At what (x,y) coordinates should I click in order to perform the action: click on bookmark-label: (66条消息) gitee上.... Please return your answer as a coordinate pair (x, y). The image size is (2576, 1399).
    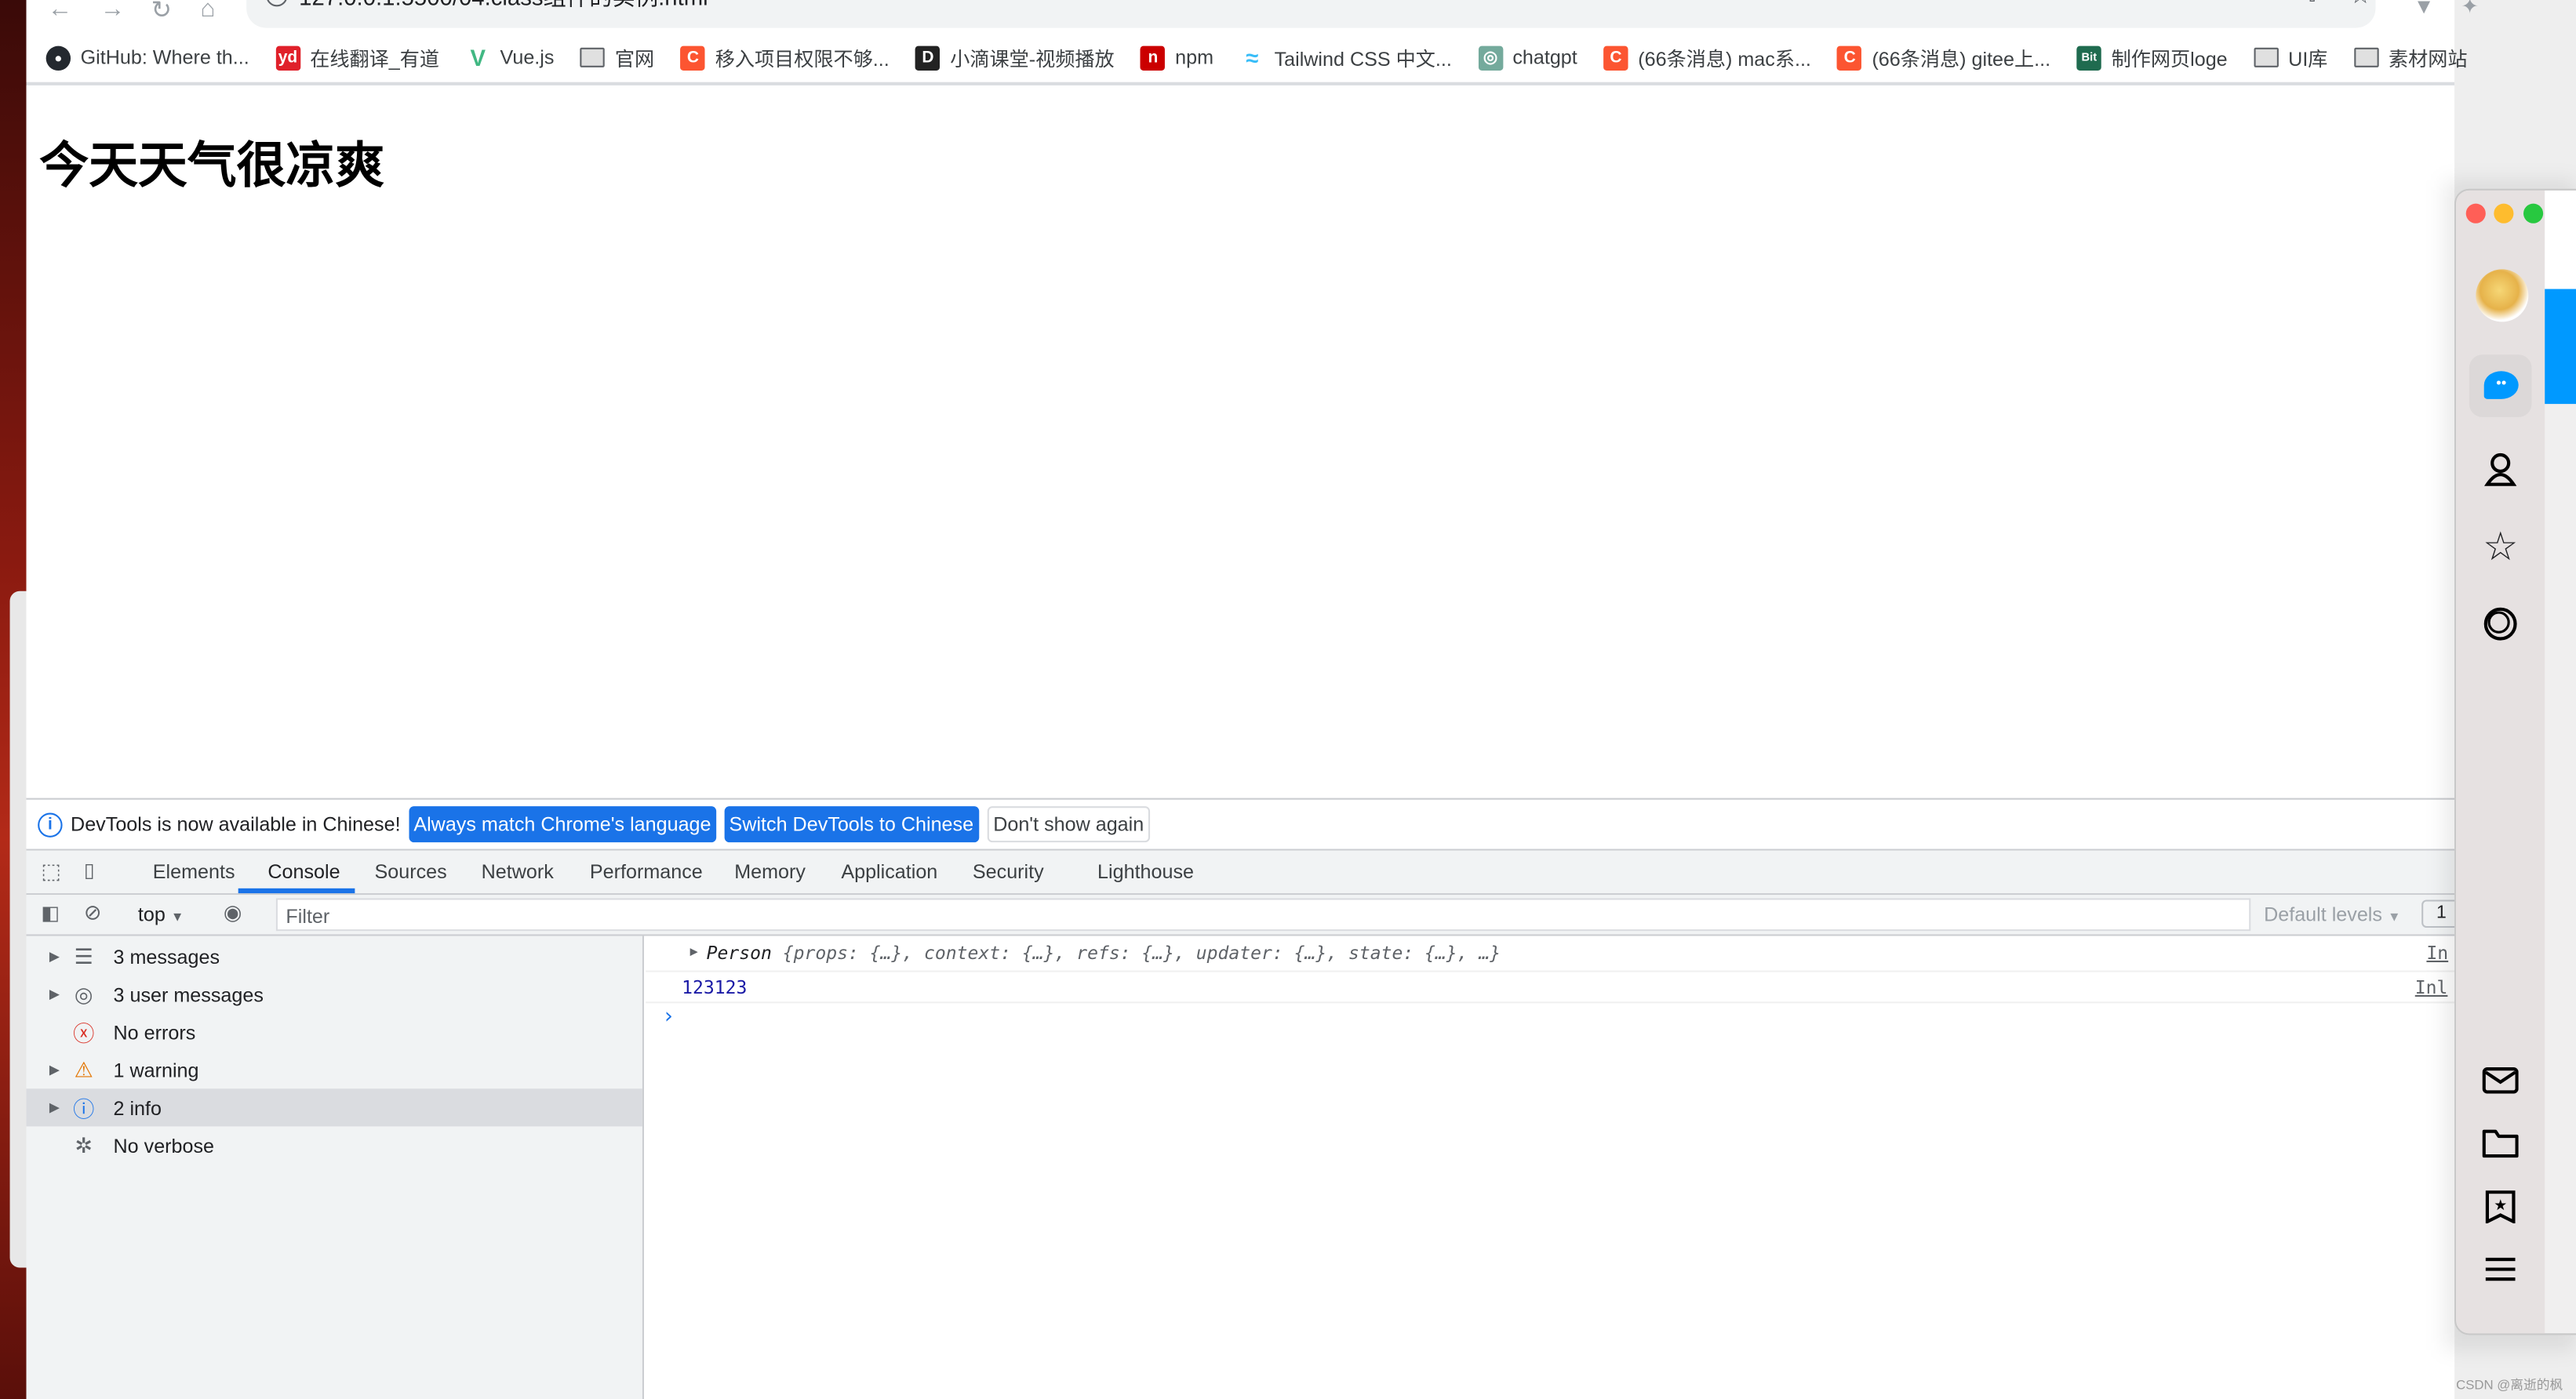
    Looking at the image, I should click on (1961, 58).